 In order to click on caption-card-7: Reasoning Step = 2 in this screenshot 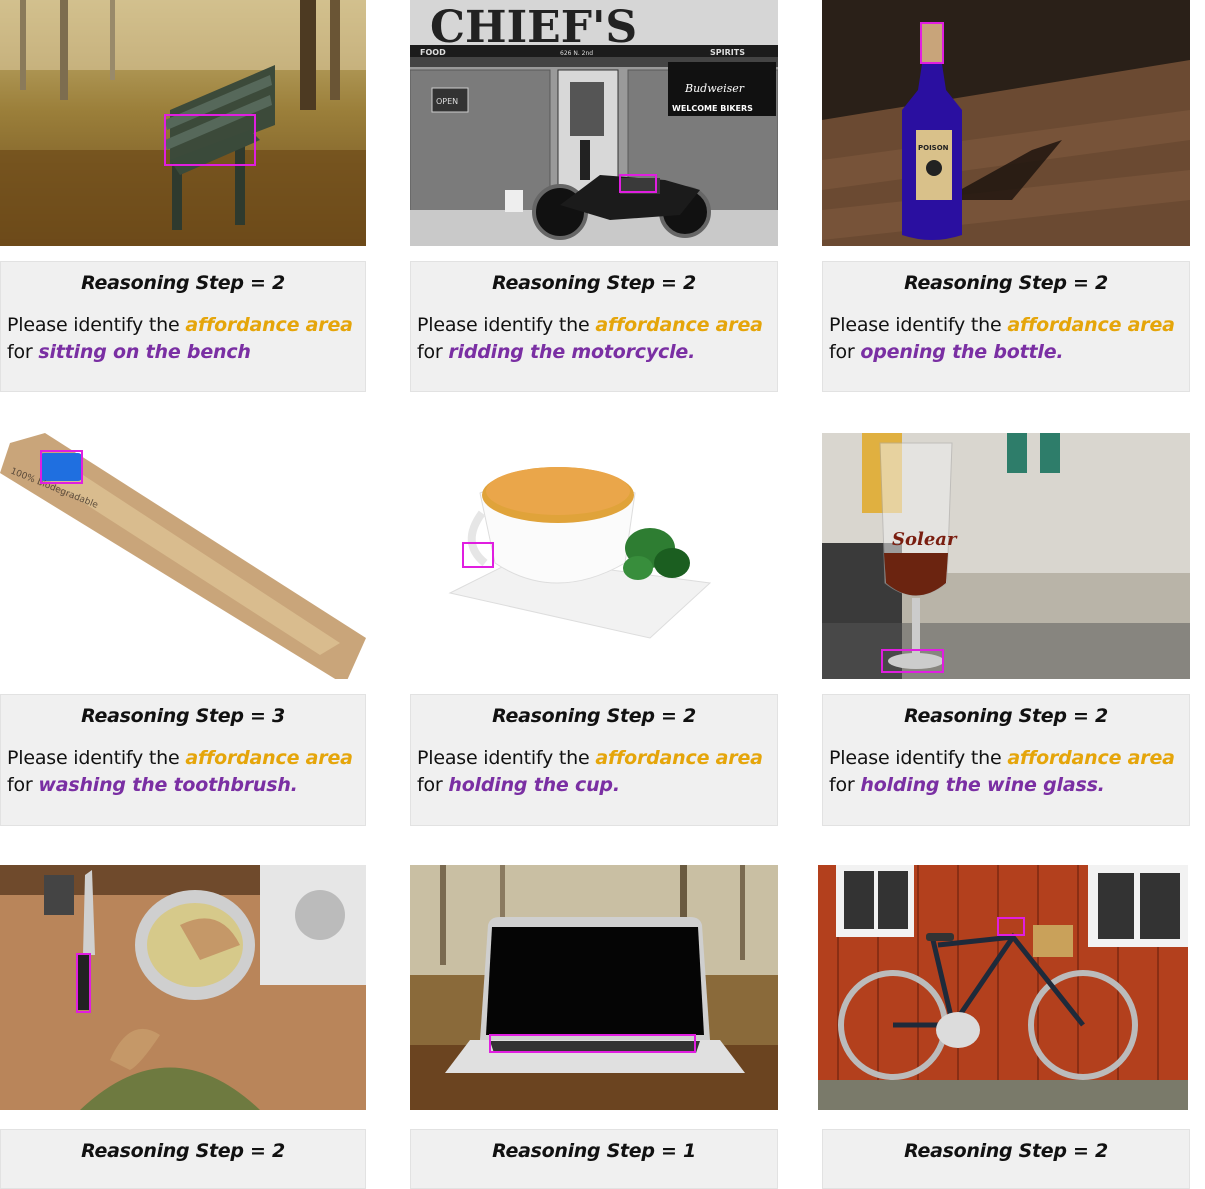, I will do `click(183, 1159)`.